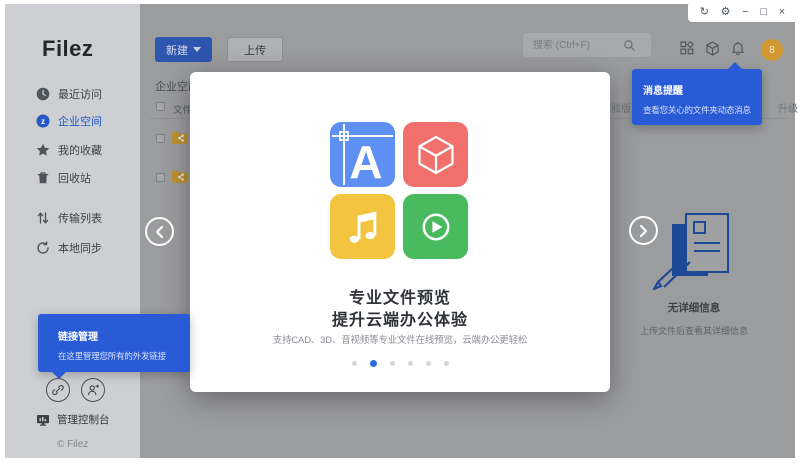 Image resolution: width=800 pixels, height=466 pixels. Describe the element at coordinates (782, 12) in the screenshot. I see `close-icon: ×` at that location.